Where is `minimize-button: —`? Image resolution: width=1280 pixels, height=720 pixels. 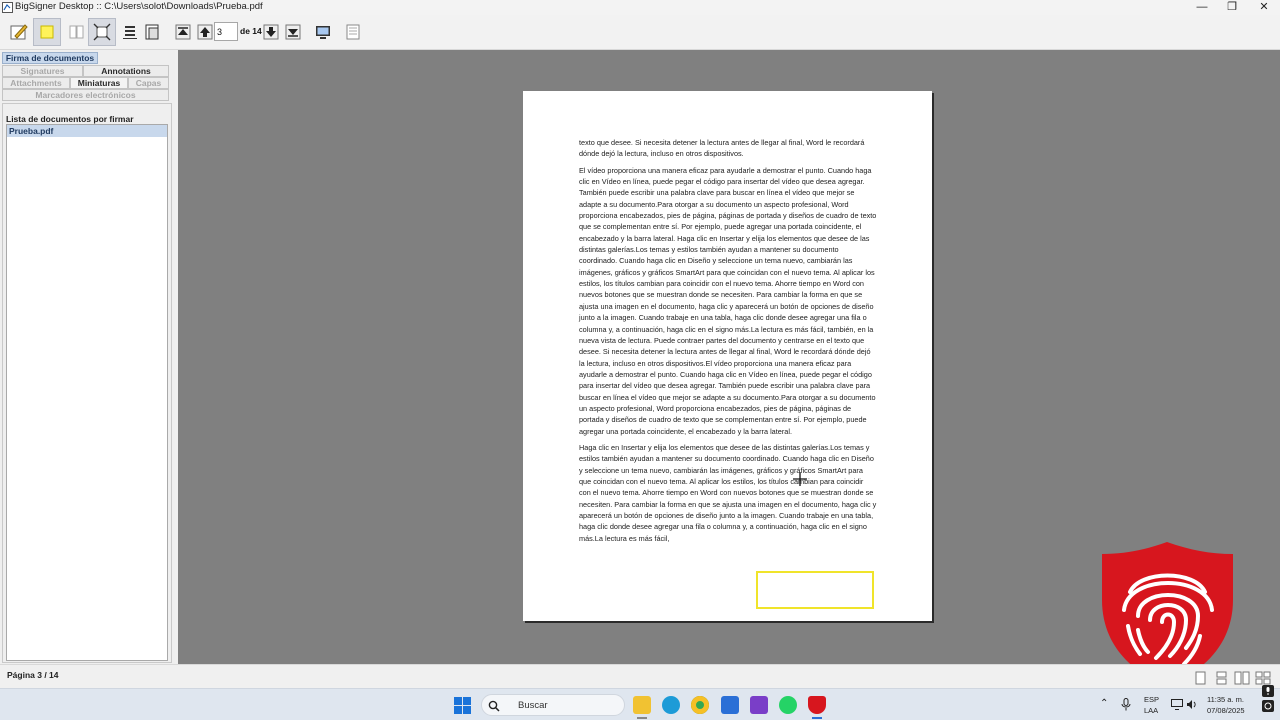
minimize-button: — is located at coordinates (1202, 7).